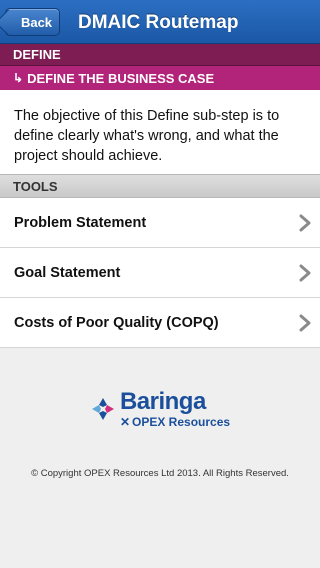  Describe the element at coordinates (160, 223) in the screenshot. I see `tool-item-problem-statement: Problem Statement` at that location.